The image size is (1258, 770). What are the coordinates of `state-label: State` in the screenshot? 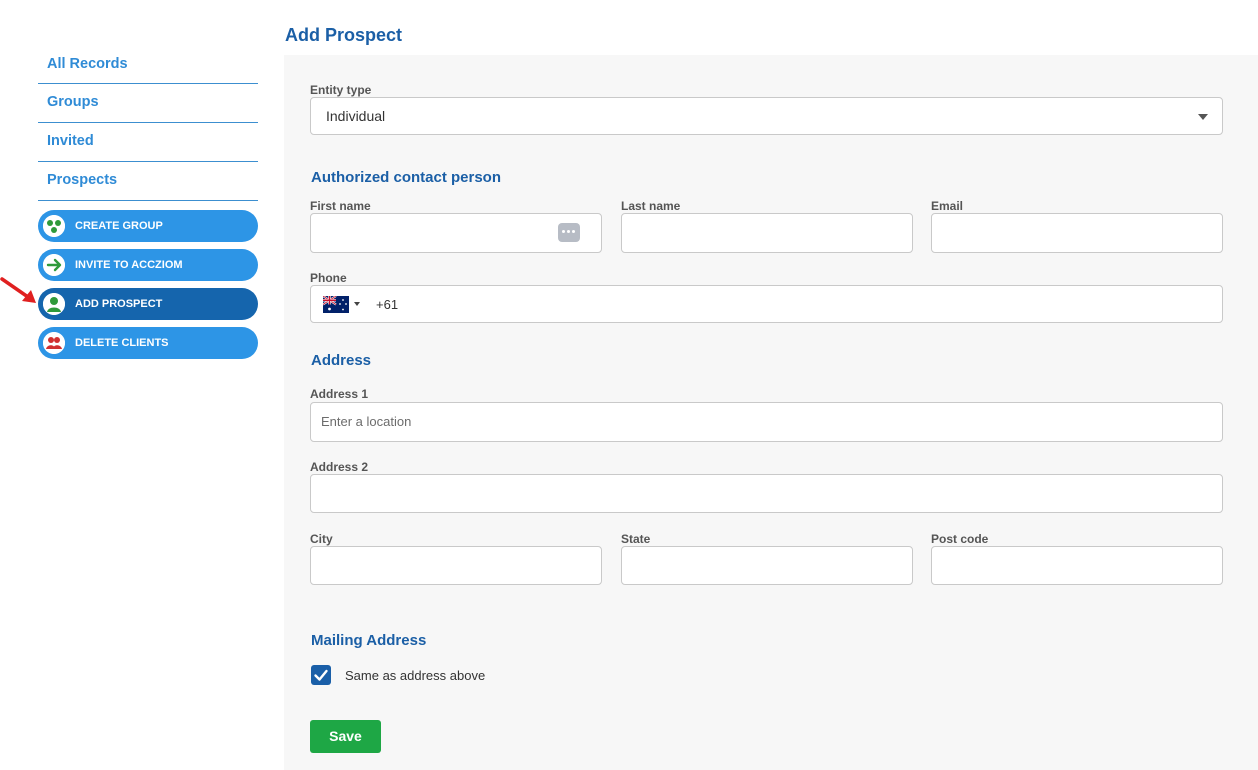 It's located at (636, 539).